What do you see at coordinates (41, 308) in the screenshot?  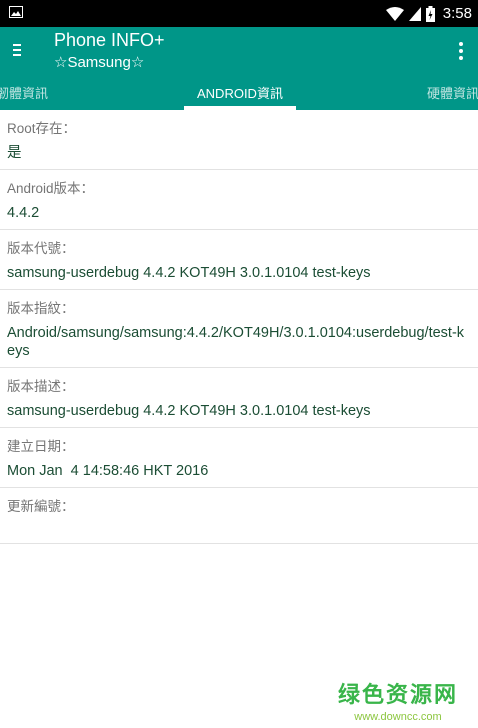 I see `row-label: 版本指紋：` at bounding box center [41, 308].